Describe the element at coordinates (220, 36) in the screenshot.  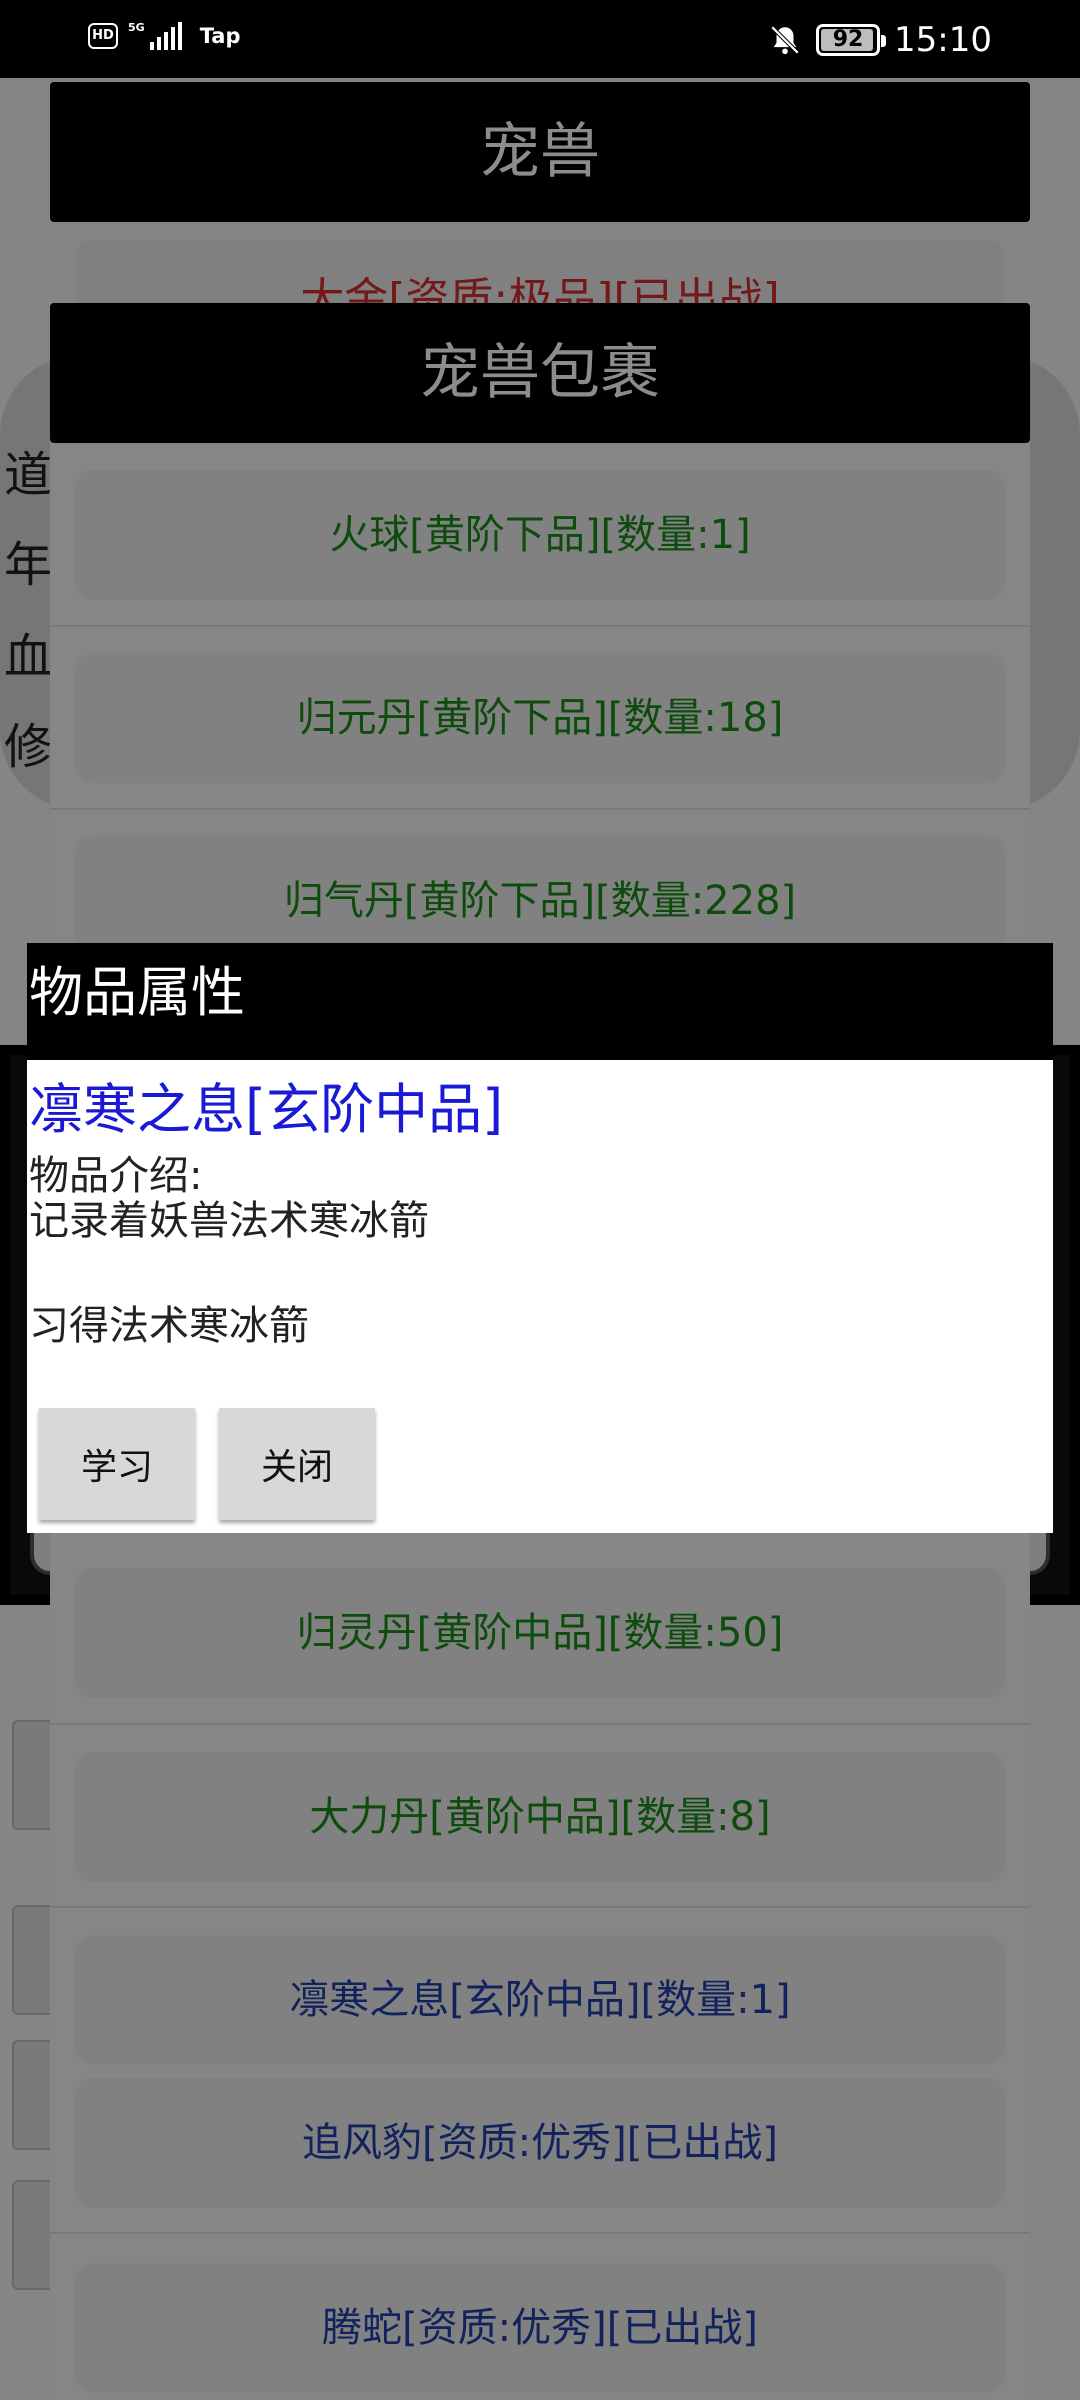
I see `carrier-label: Tap` at that location.